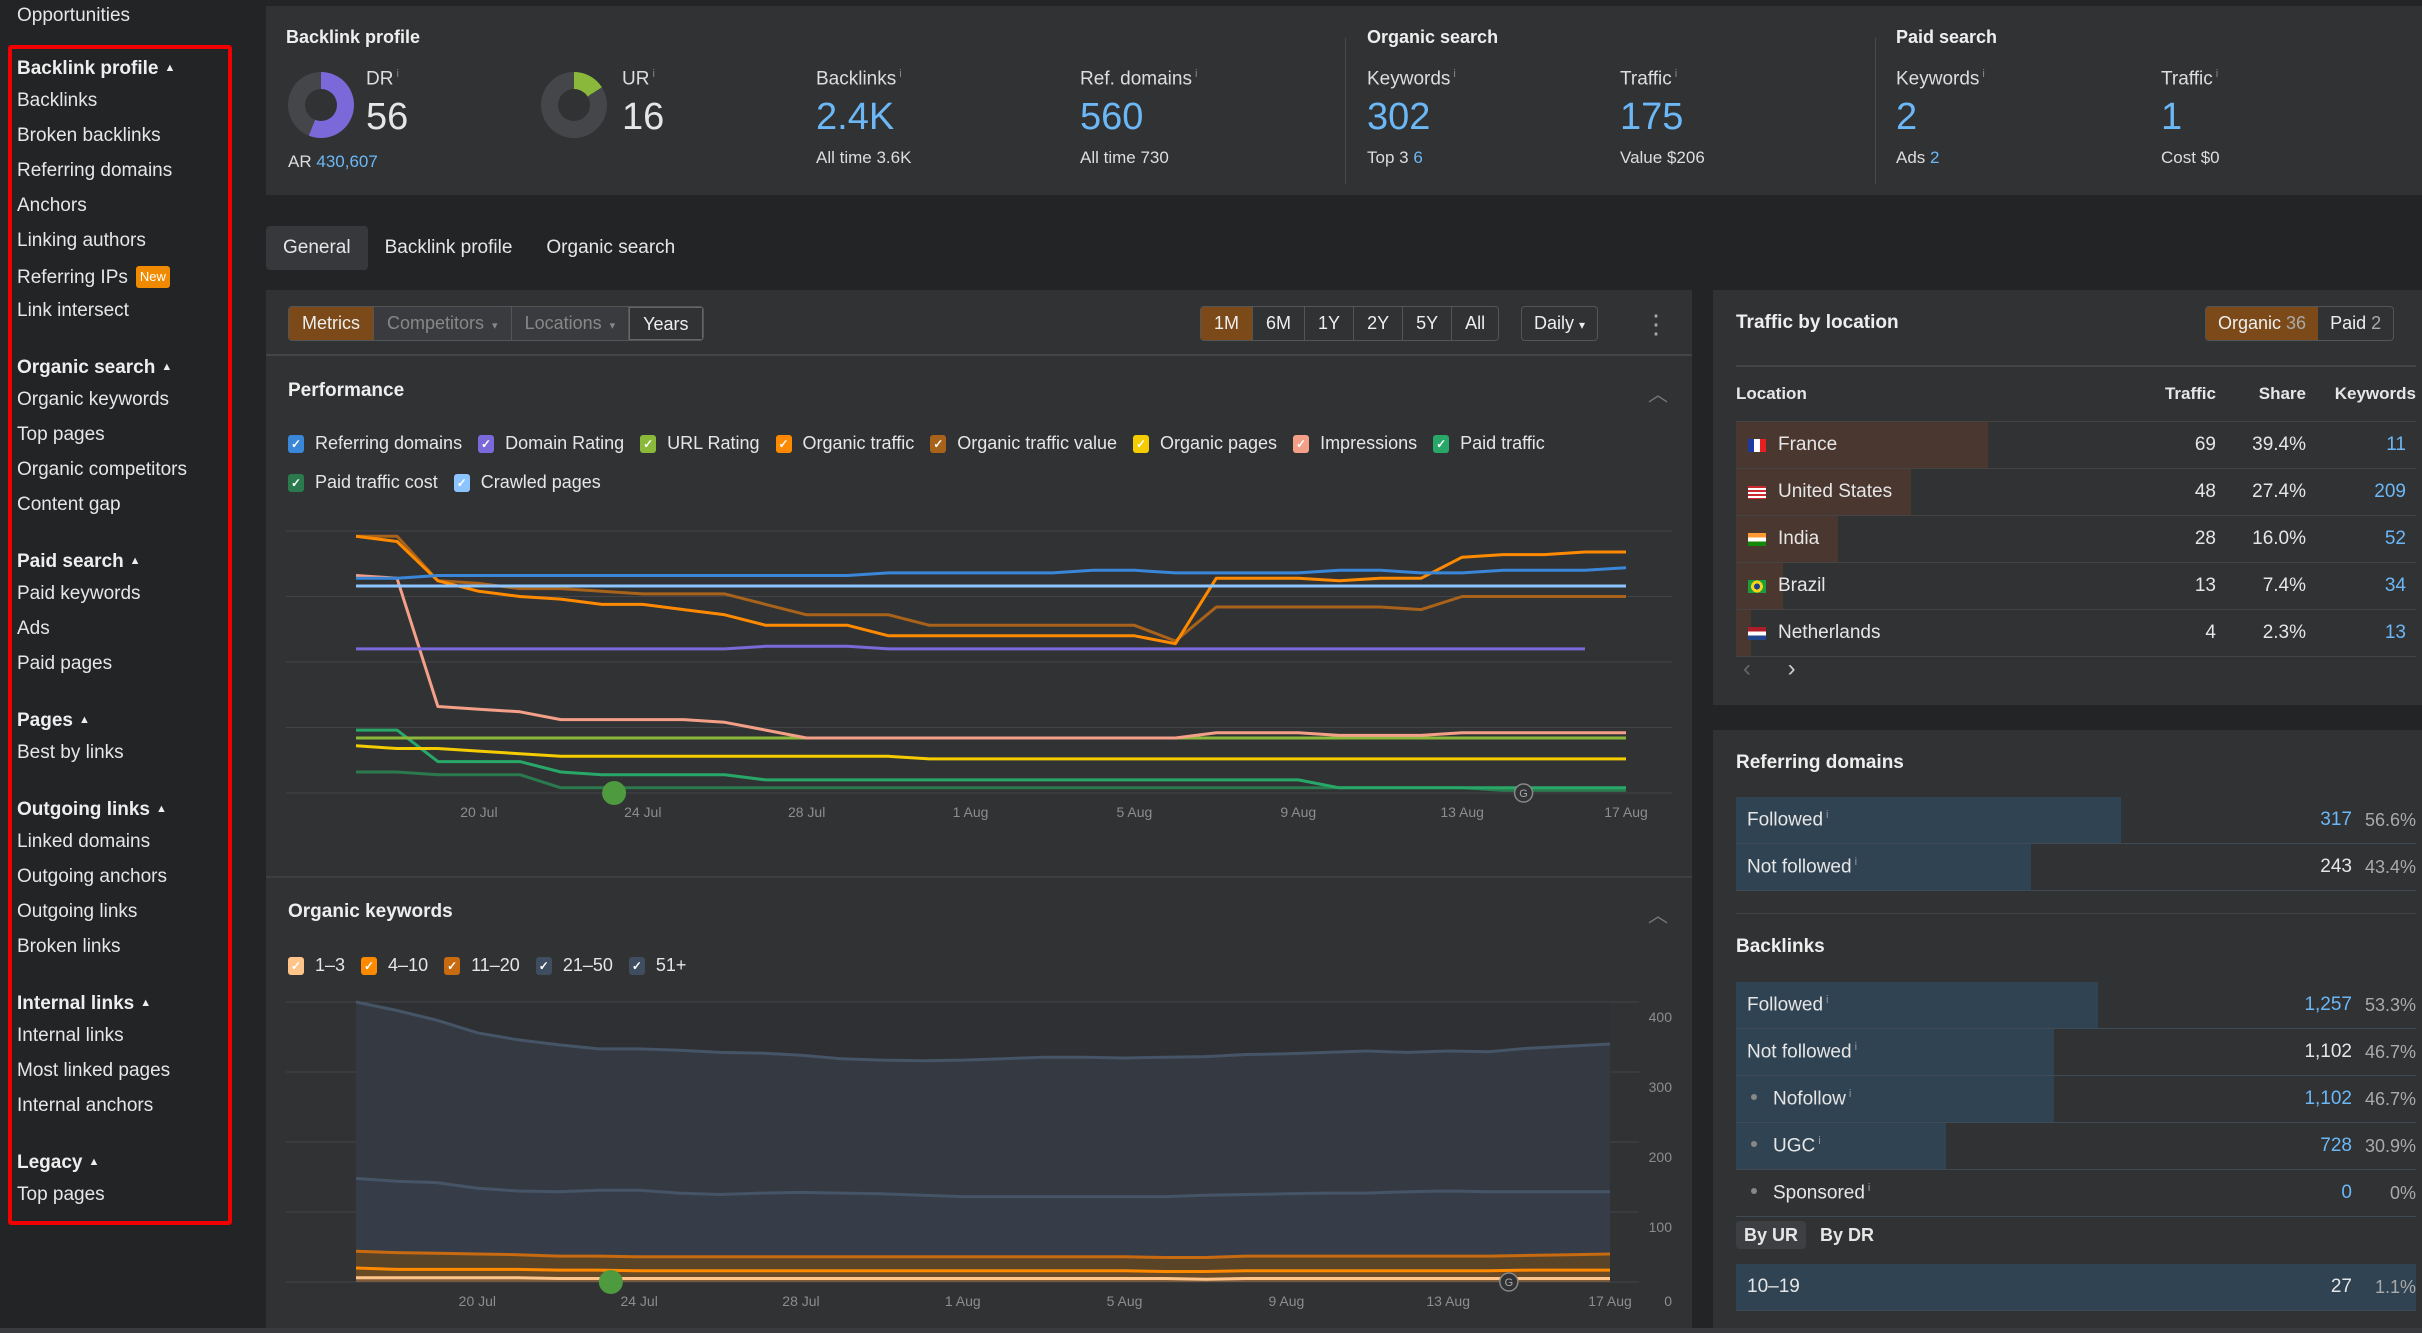  Describe the element at coordinates (2355, 323) in the screenshot. I see `toggle-paid: Paid 2` at that location.